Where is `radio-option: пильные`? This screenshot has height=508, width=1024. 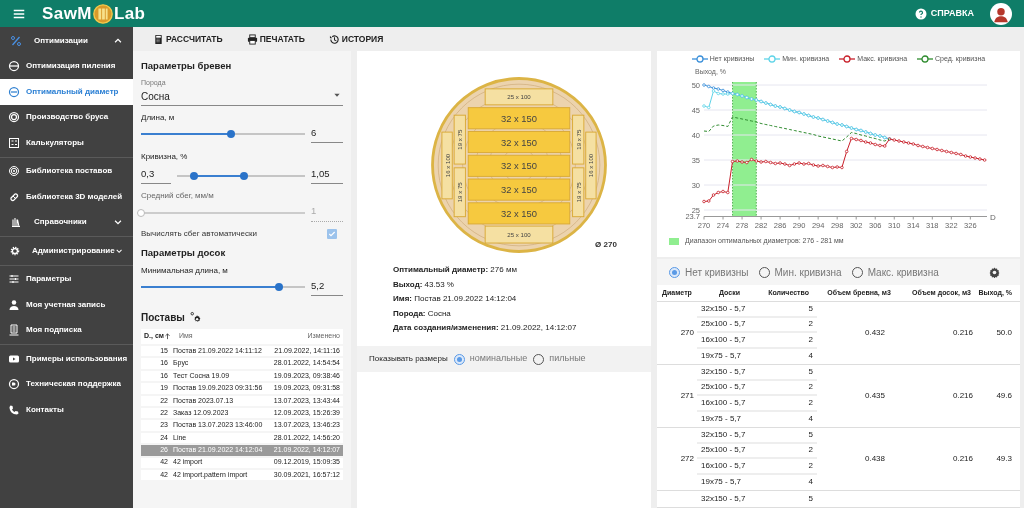 radio-option: пильные is located at coordinates (559, 359).